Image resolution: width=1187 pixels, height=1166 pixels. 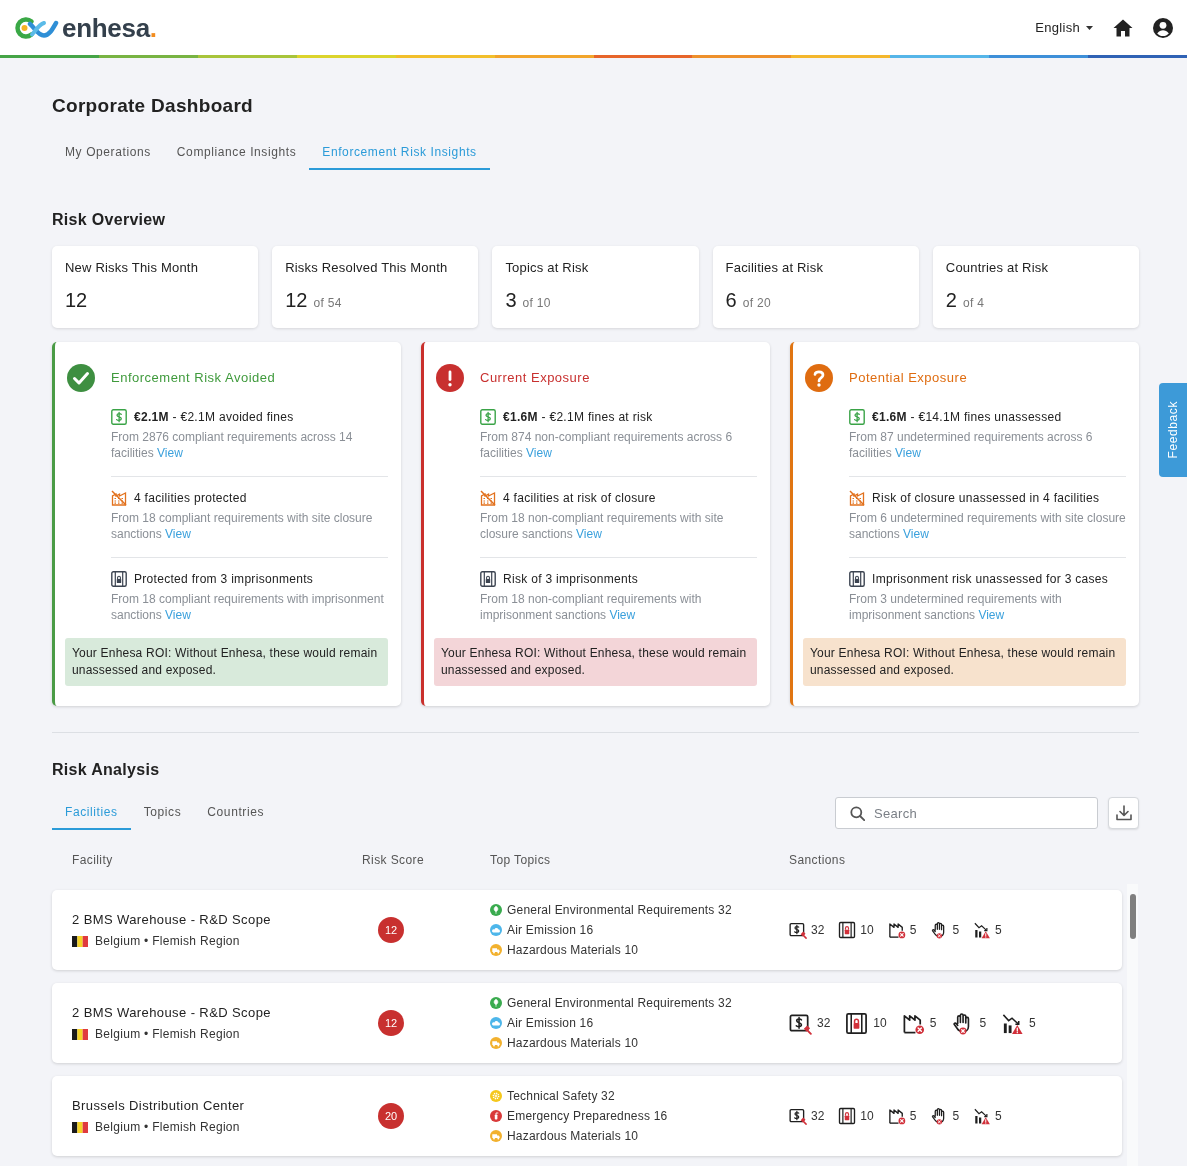 I want to click on crossed-building-icon, so click(x=857, y=498).